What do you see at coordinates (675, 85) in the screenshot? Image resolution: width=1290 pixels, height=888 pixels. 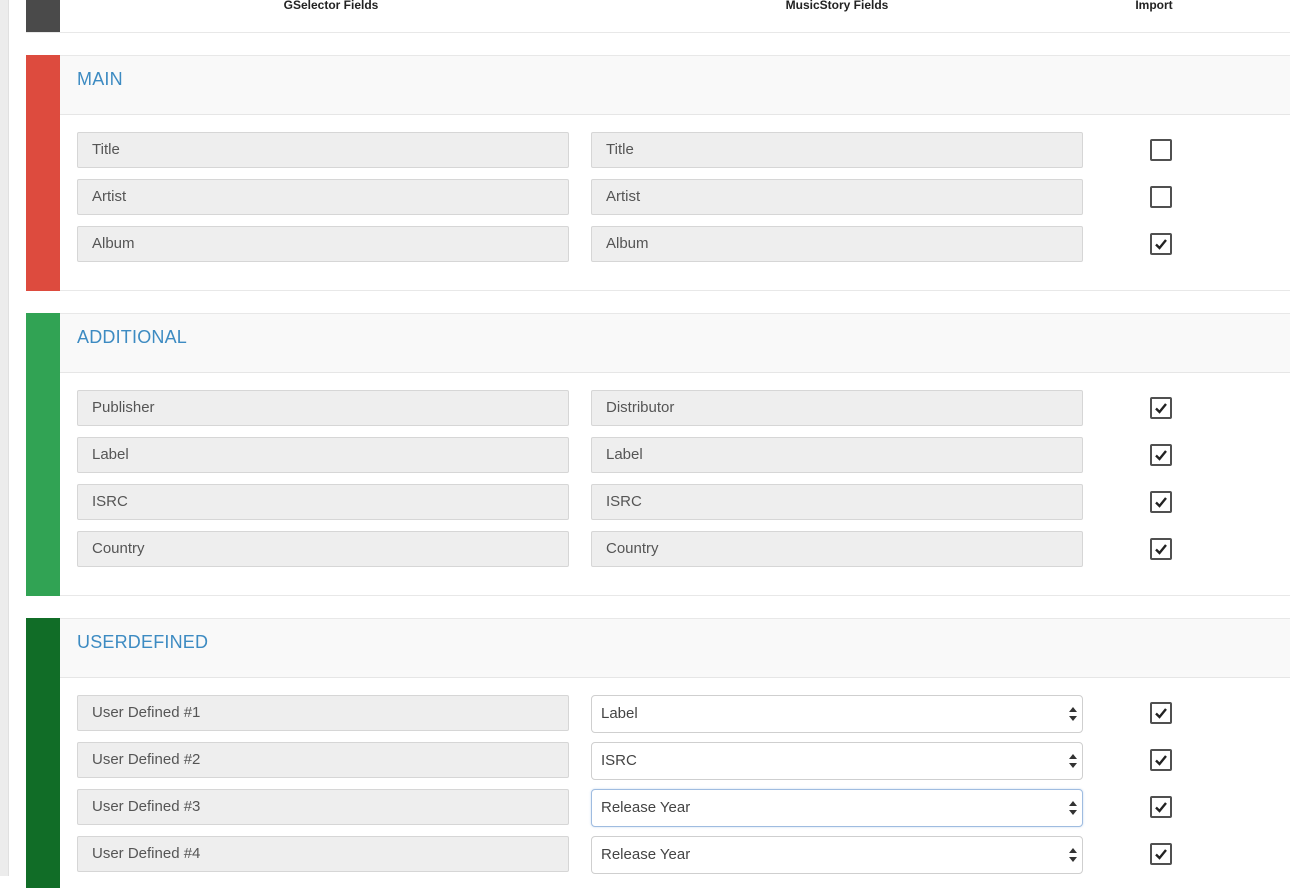 I see `section-main-header: MAIN` at bounding box center [675, 85].